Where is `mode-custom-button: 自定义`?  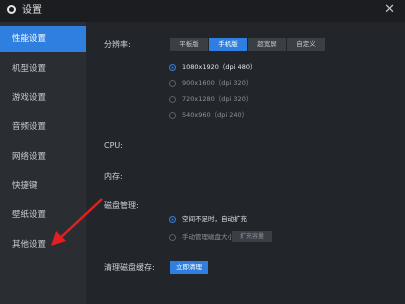 mode-custom-button: 自定义 is located at coordinates (306, 44).